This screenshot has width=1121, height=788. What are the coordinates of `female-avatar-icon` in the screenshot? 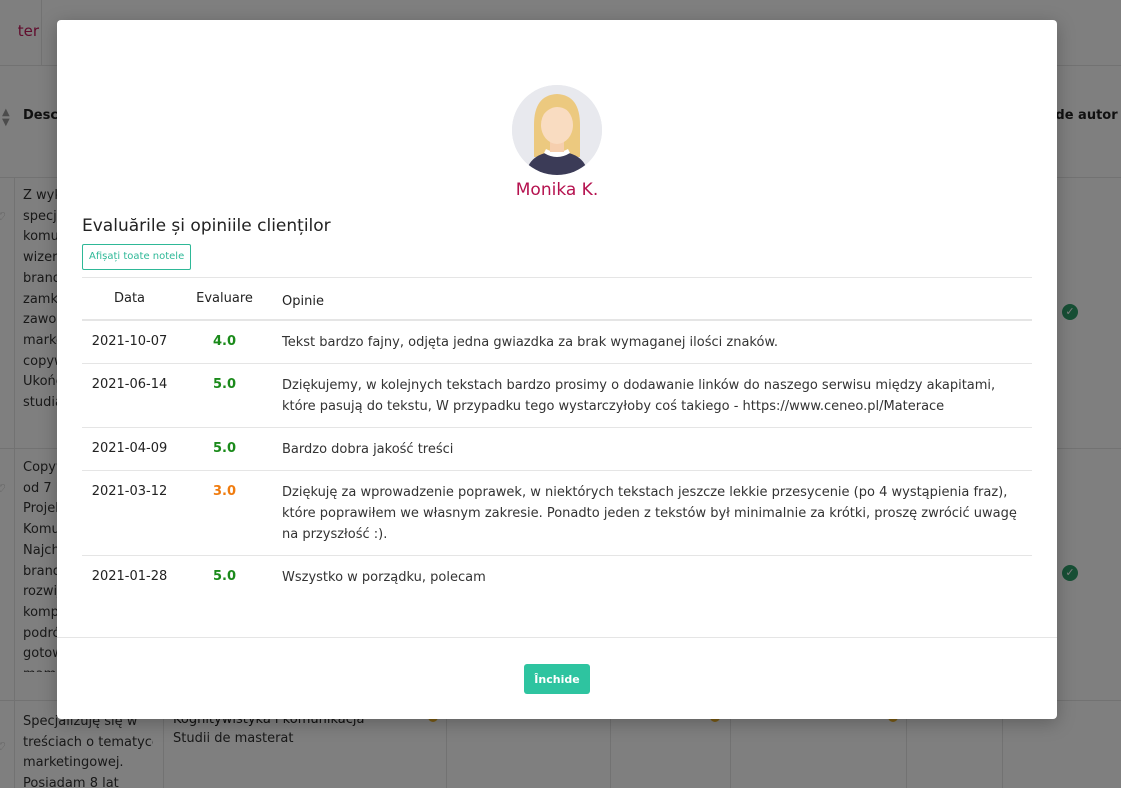 It's located at (557, 130).